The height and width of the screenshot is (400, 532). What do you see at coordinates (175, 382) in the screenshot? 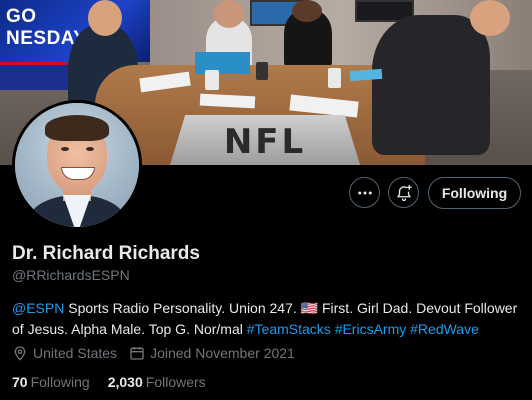
I see `followers-label: Followers` at bounding box center [175, 382].